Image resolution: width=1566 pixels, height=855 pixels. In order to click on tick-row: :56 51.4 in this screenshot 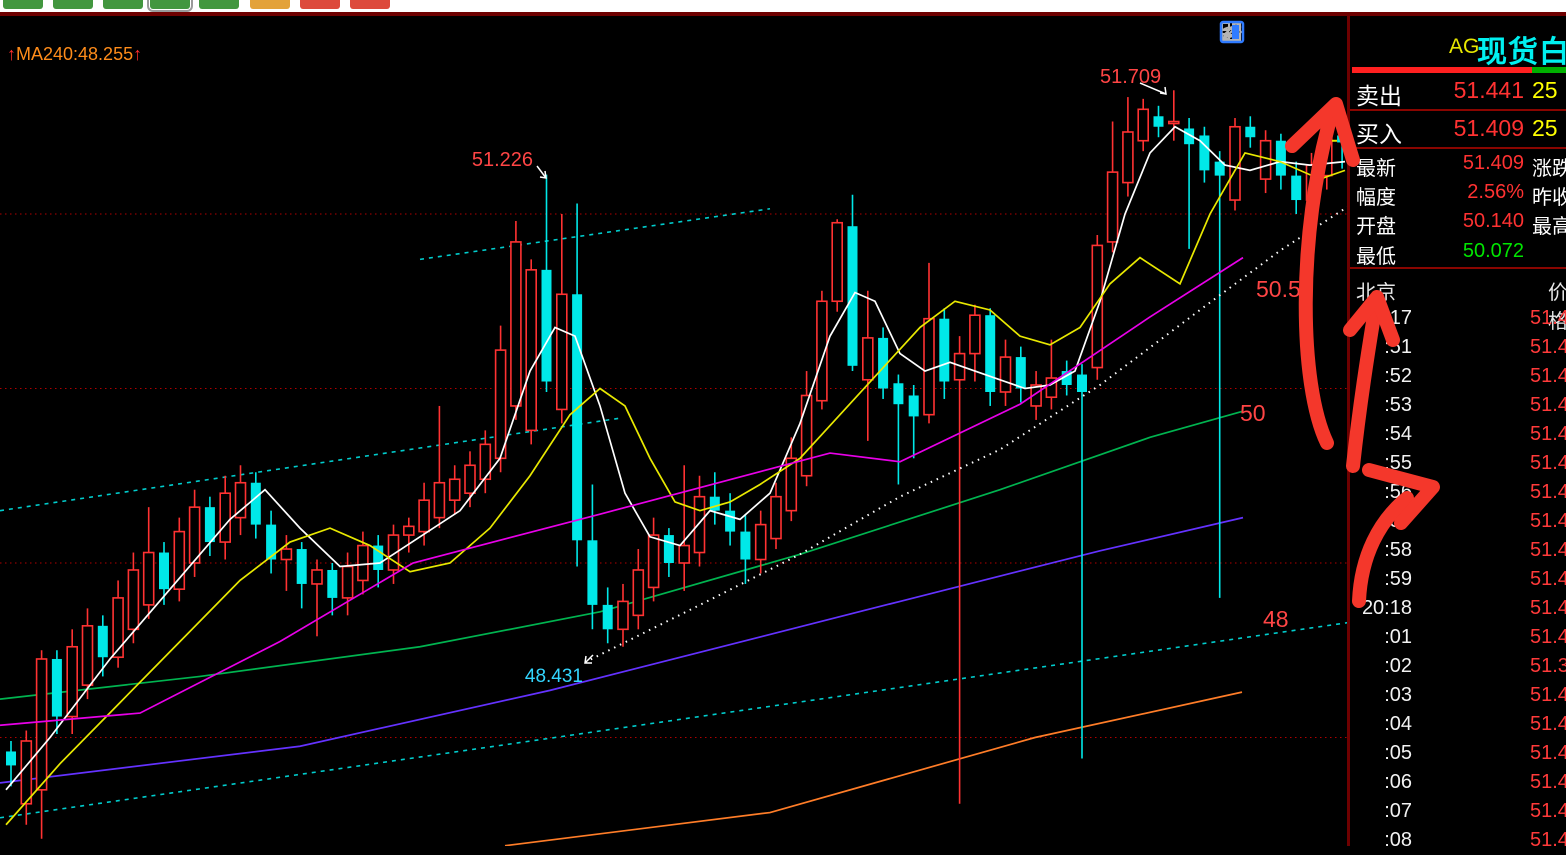, I will do `click(1458, 492)`.